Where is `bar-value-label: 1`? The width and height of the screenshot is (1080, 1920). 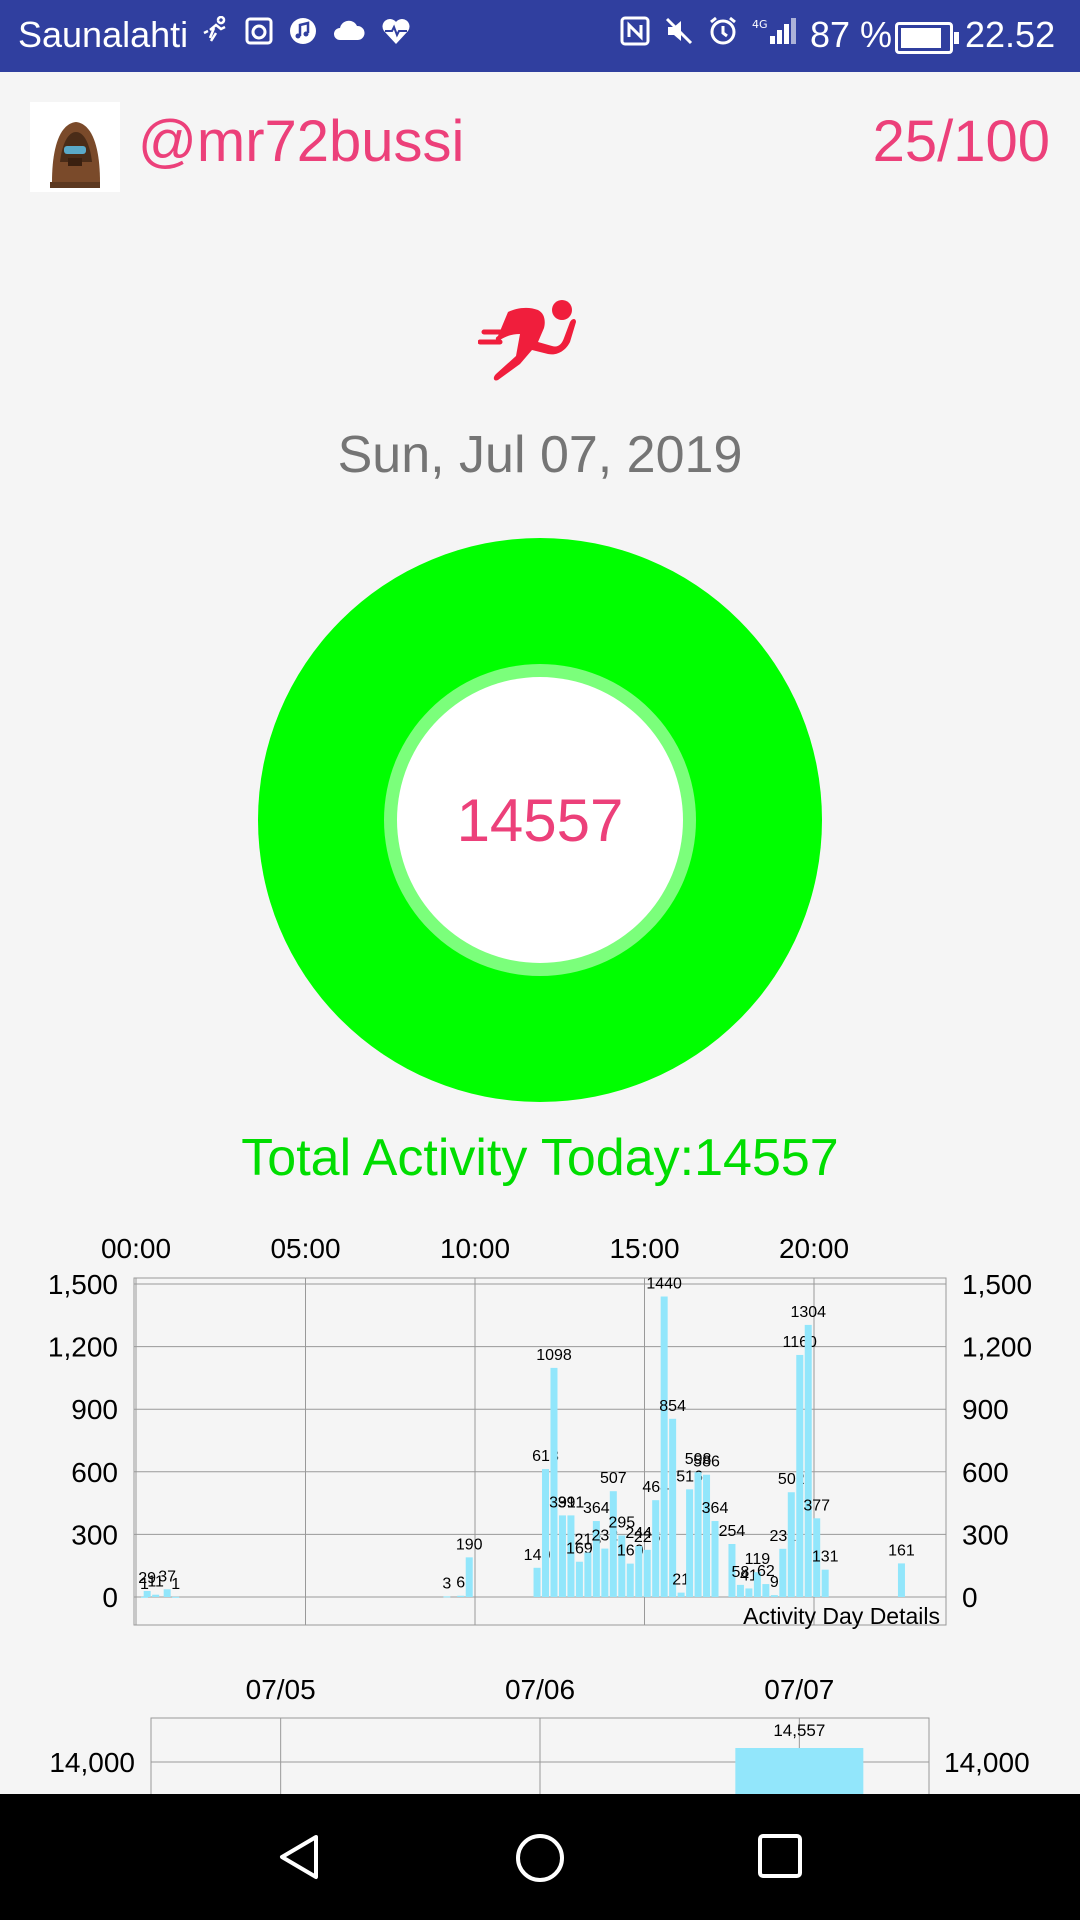
bar-value-label: 1 is located at coordinates (175, 1584).